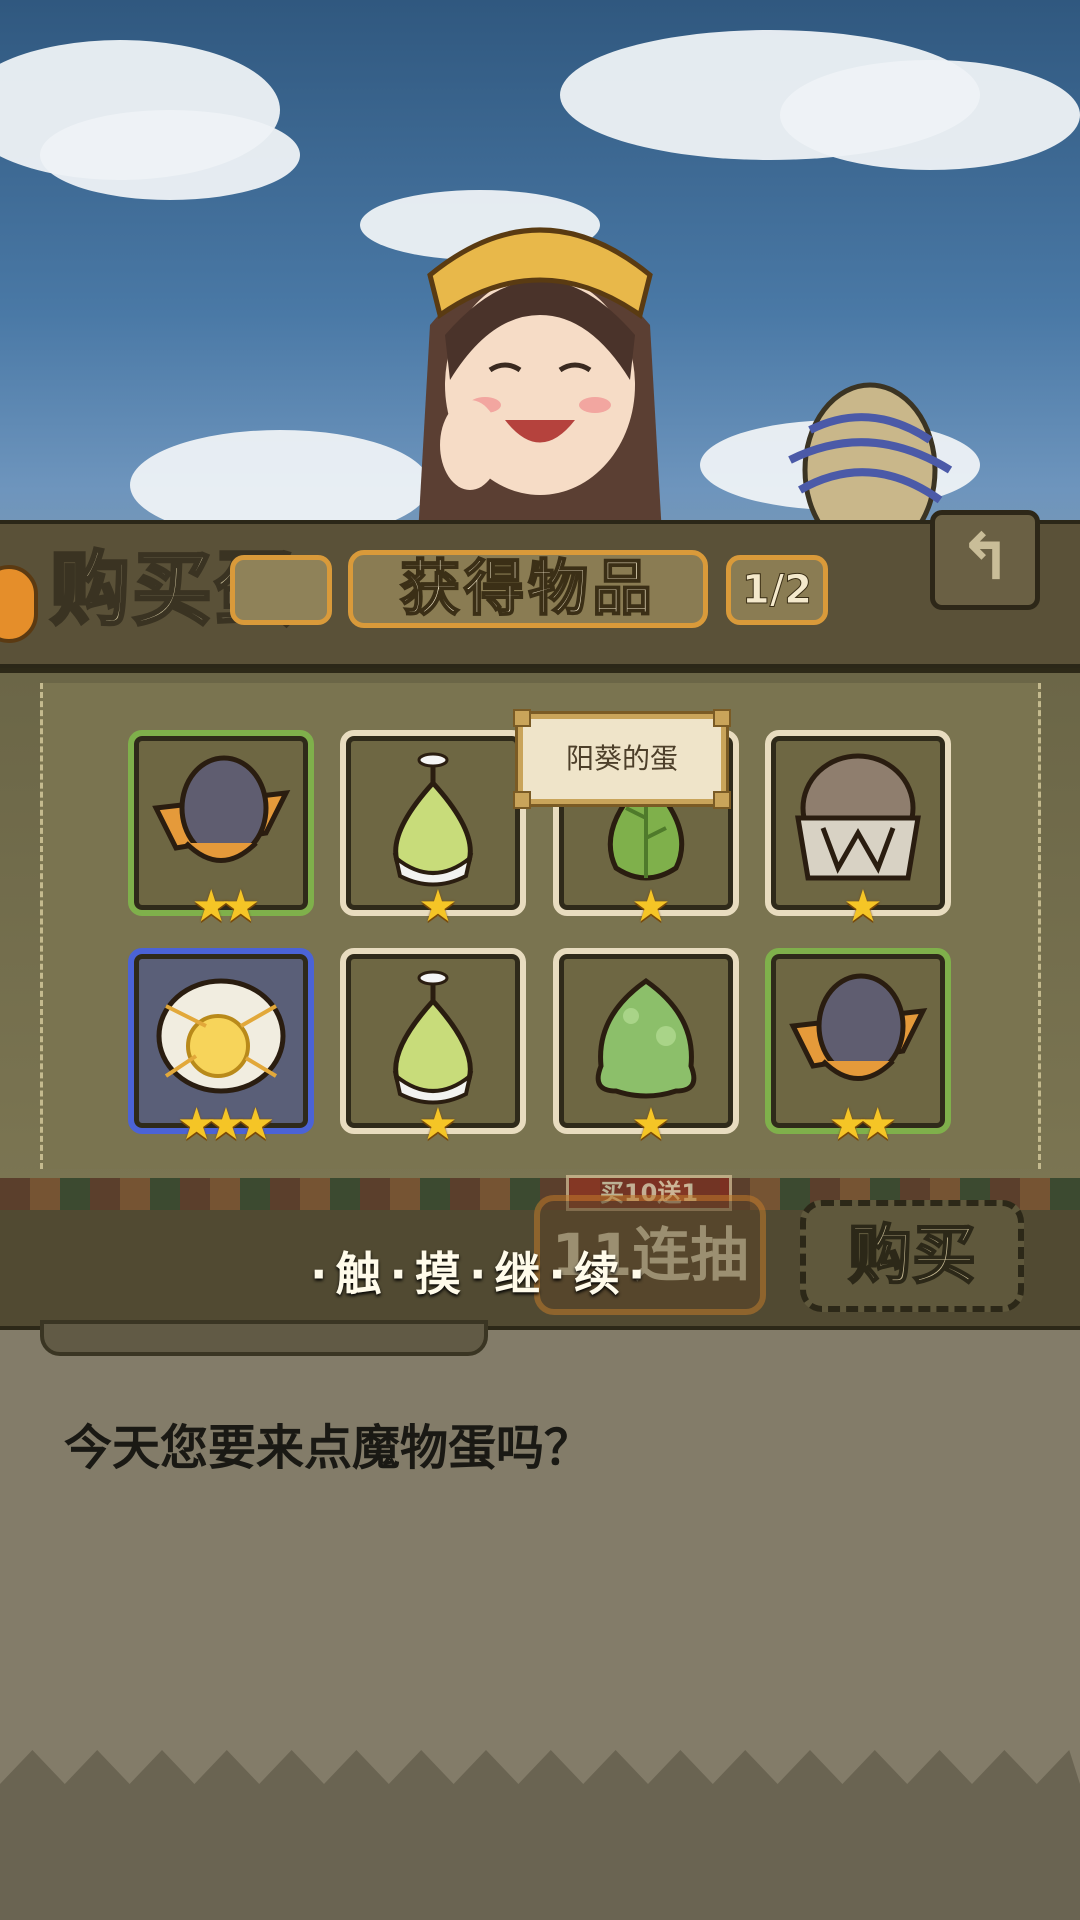 The height and width of the screenshot is (1920, 1080). What do you see at coordinates (264, 1338) in the screenshot?
I see `dialog-area-tab` at bounding box center [264, 1338].